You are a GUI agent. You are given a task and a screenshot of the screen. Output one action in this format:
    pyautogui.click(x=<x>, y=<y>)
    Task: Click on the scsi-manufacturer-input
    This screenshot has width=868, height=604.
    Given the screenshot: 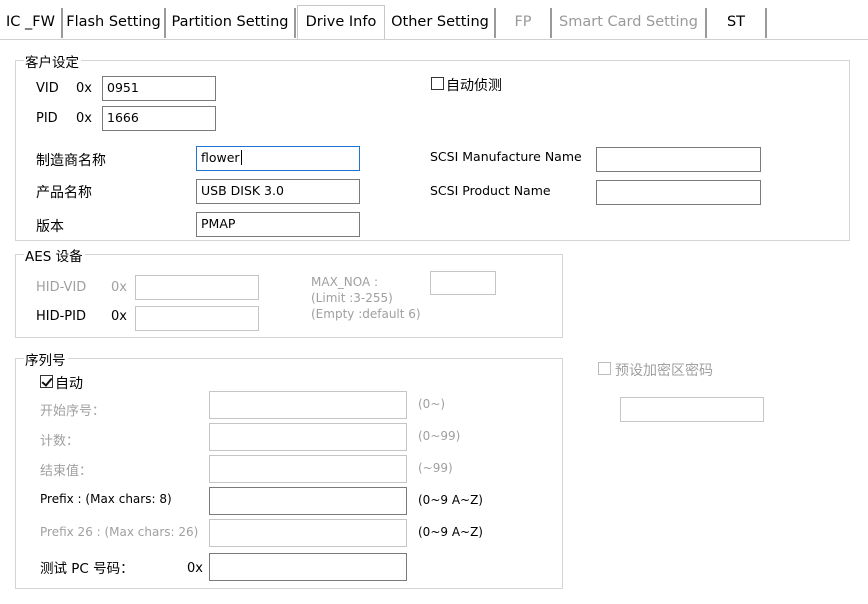 What is the action you would take?
    pyautogui.click(x=678, y=159)
    